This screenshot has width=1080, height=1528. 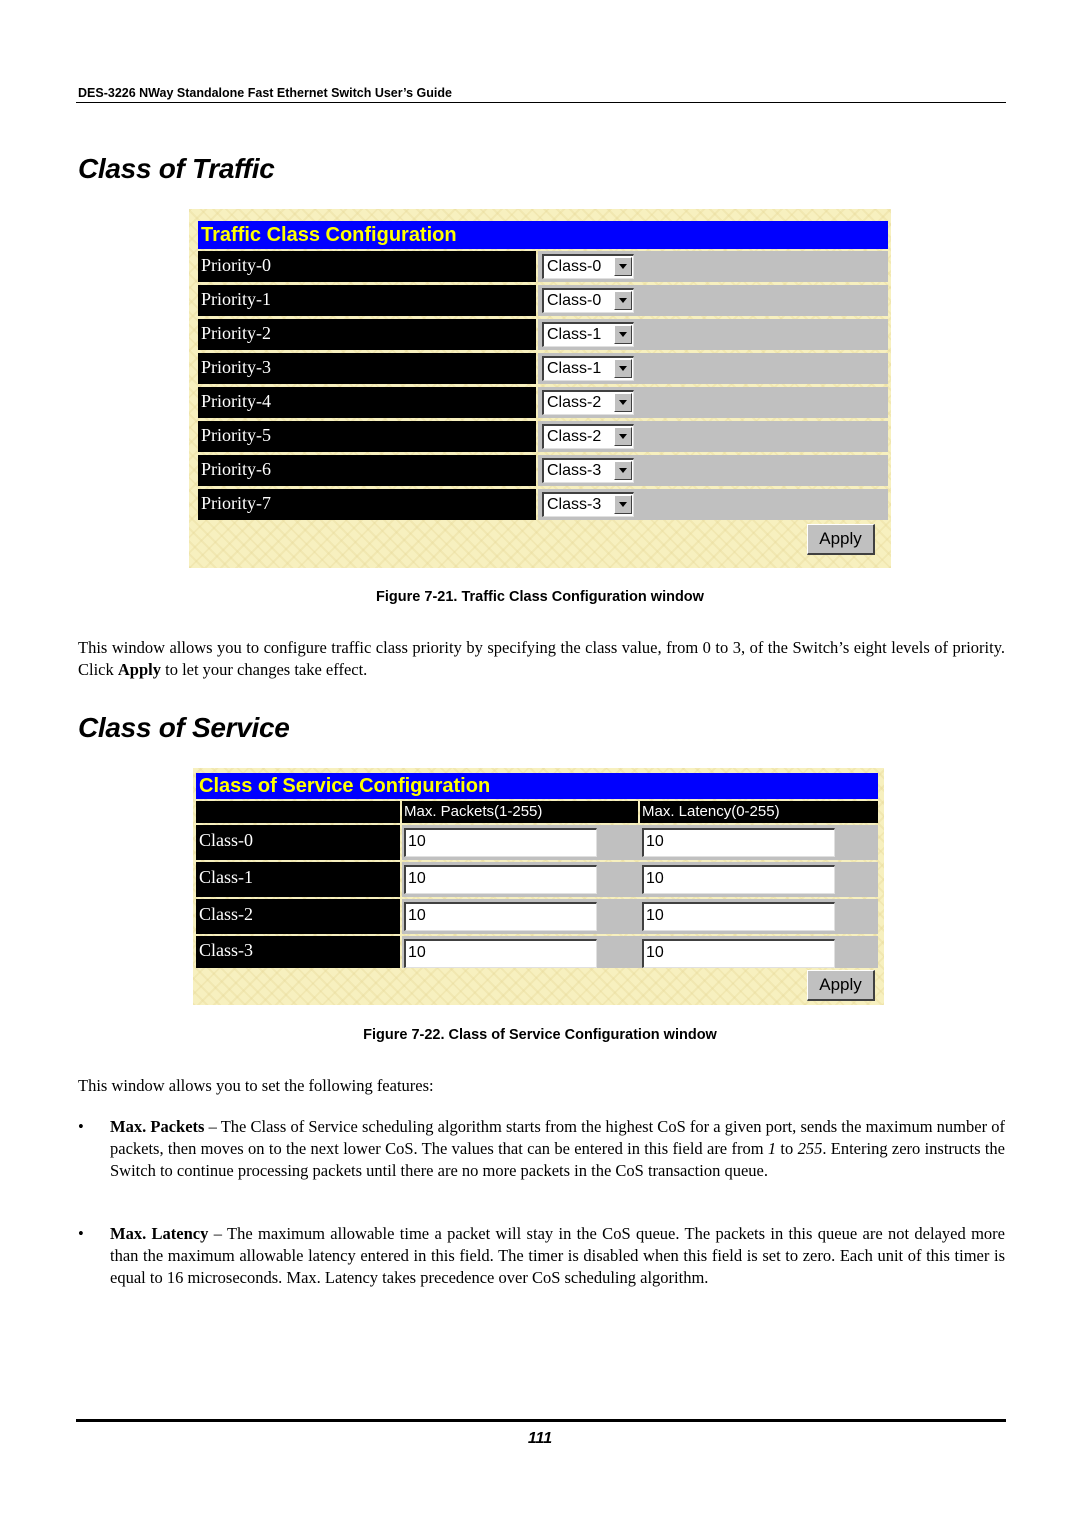 I want to click on priority-label: Priority-3, so click(x=367, y=368).